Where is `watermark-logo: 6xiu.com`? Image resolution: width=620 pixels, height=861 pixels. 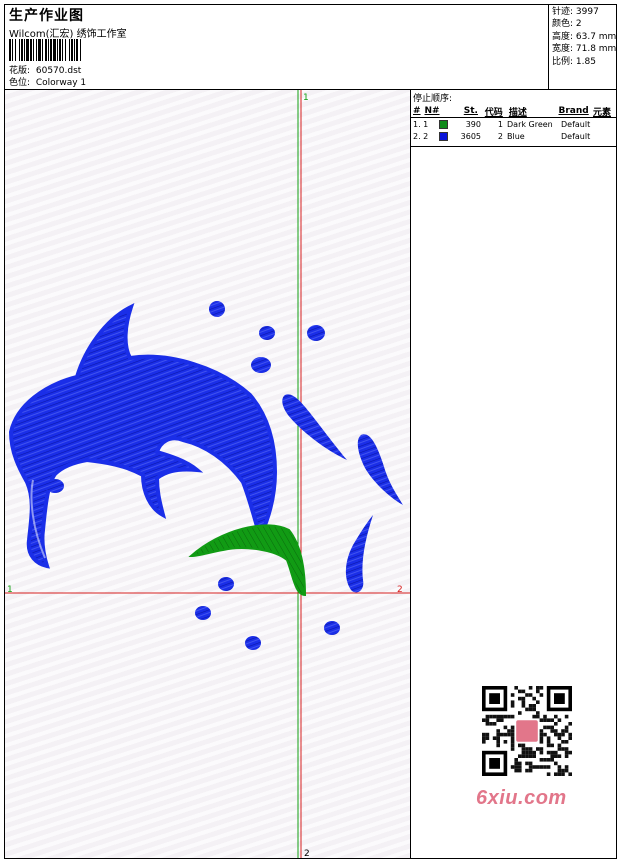
watermark-logo: 6xiu.com is located at coordinates (521, 798).